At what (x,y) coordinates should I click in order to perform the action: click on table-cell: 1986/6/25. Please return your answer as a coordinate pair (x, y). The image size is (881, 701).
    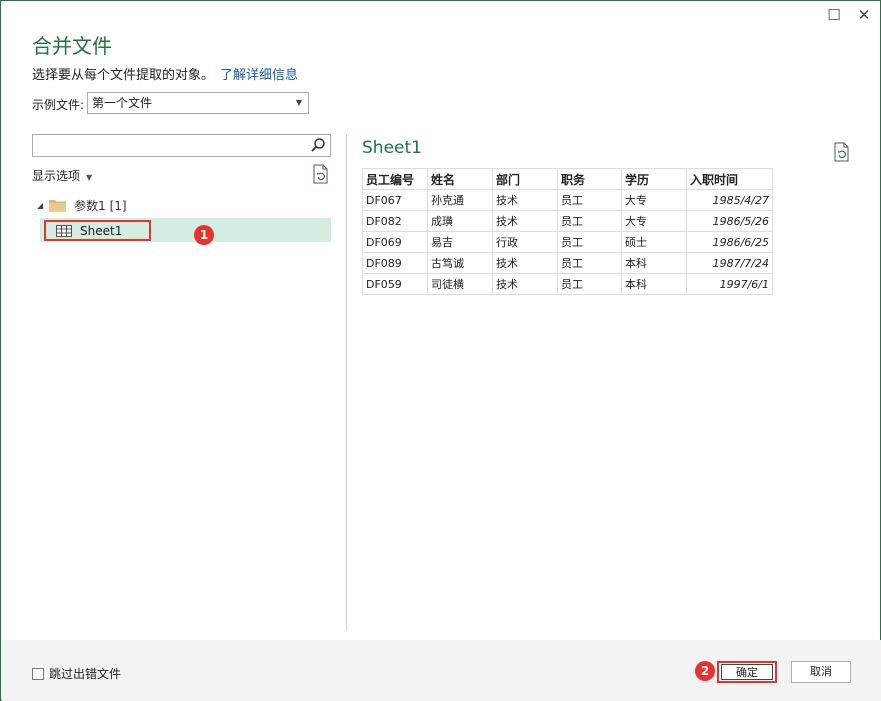
    Looking at the image, I should click on (729, 242).